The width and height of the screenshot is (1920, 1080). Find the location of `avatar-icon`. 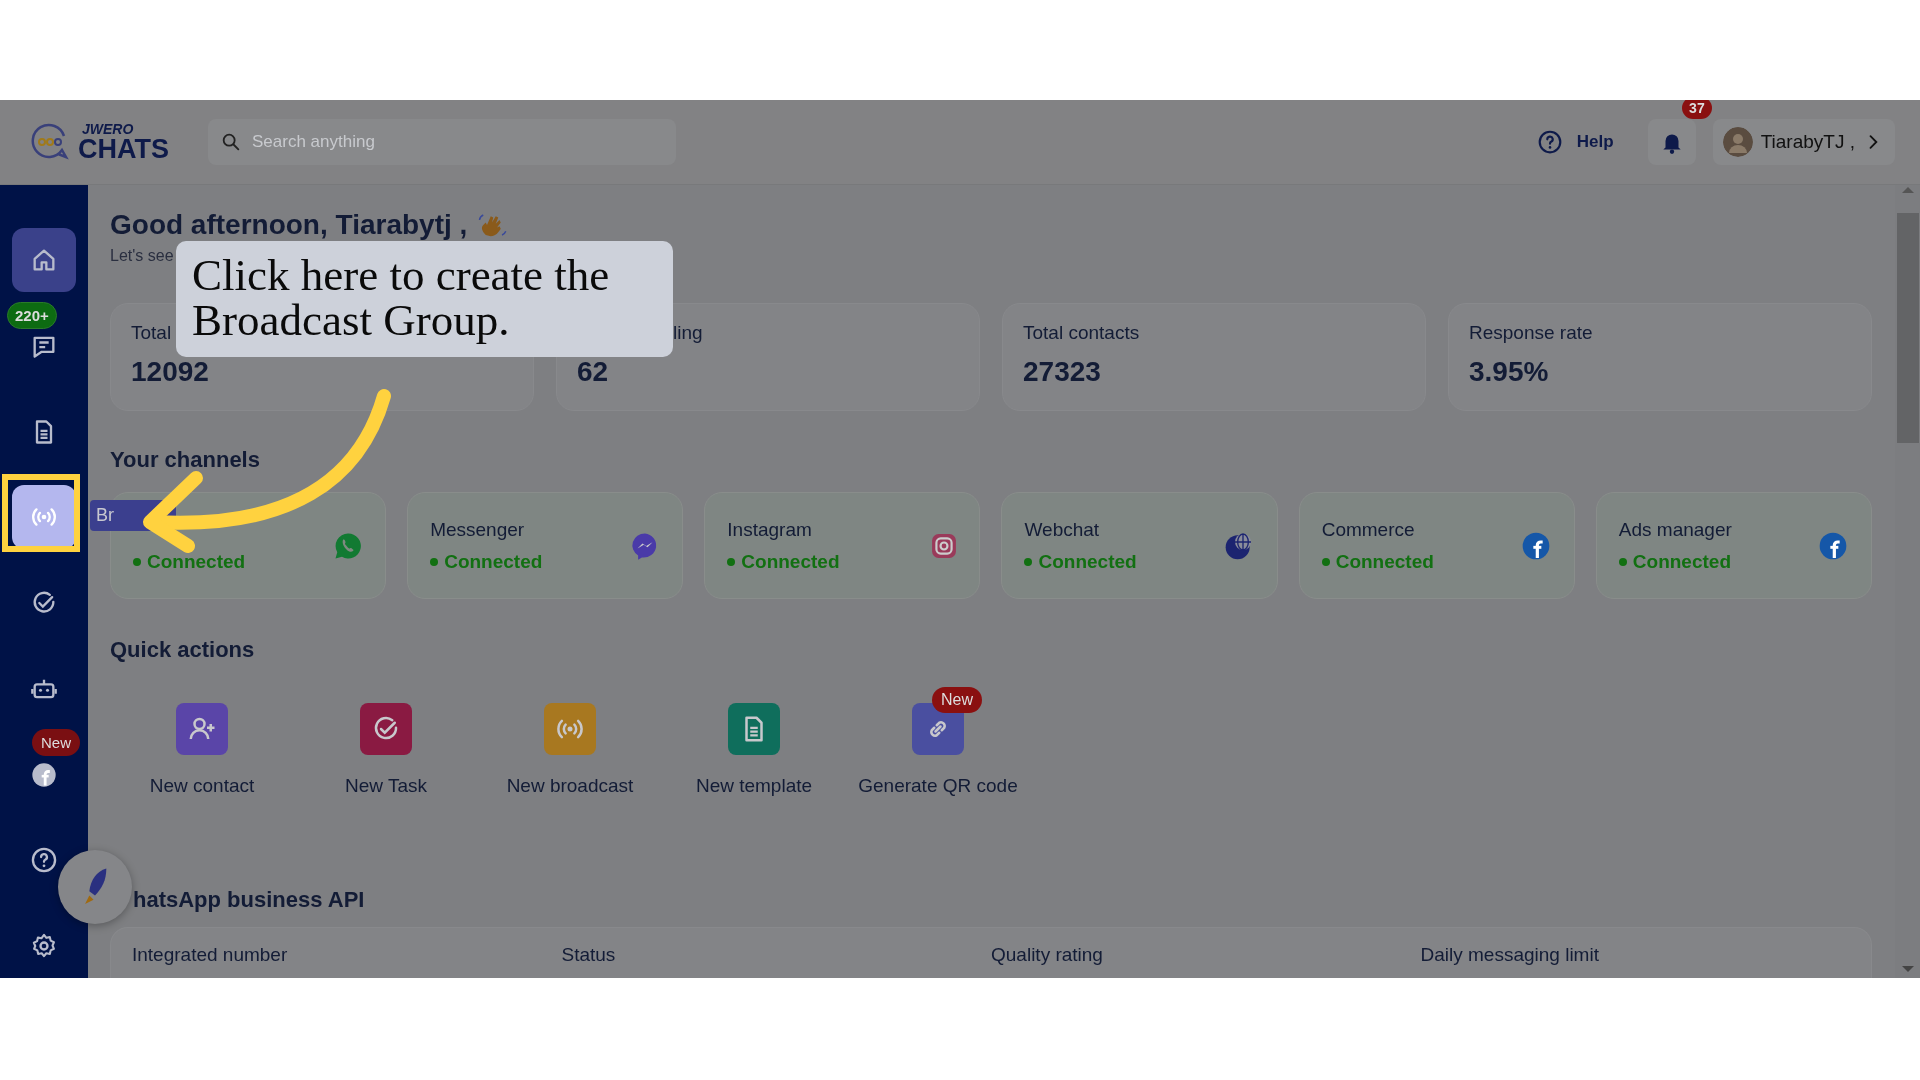

avatar-icon is located at coordinates (1737, 142).